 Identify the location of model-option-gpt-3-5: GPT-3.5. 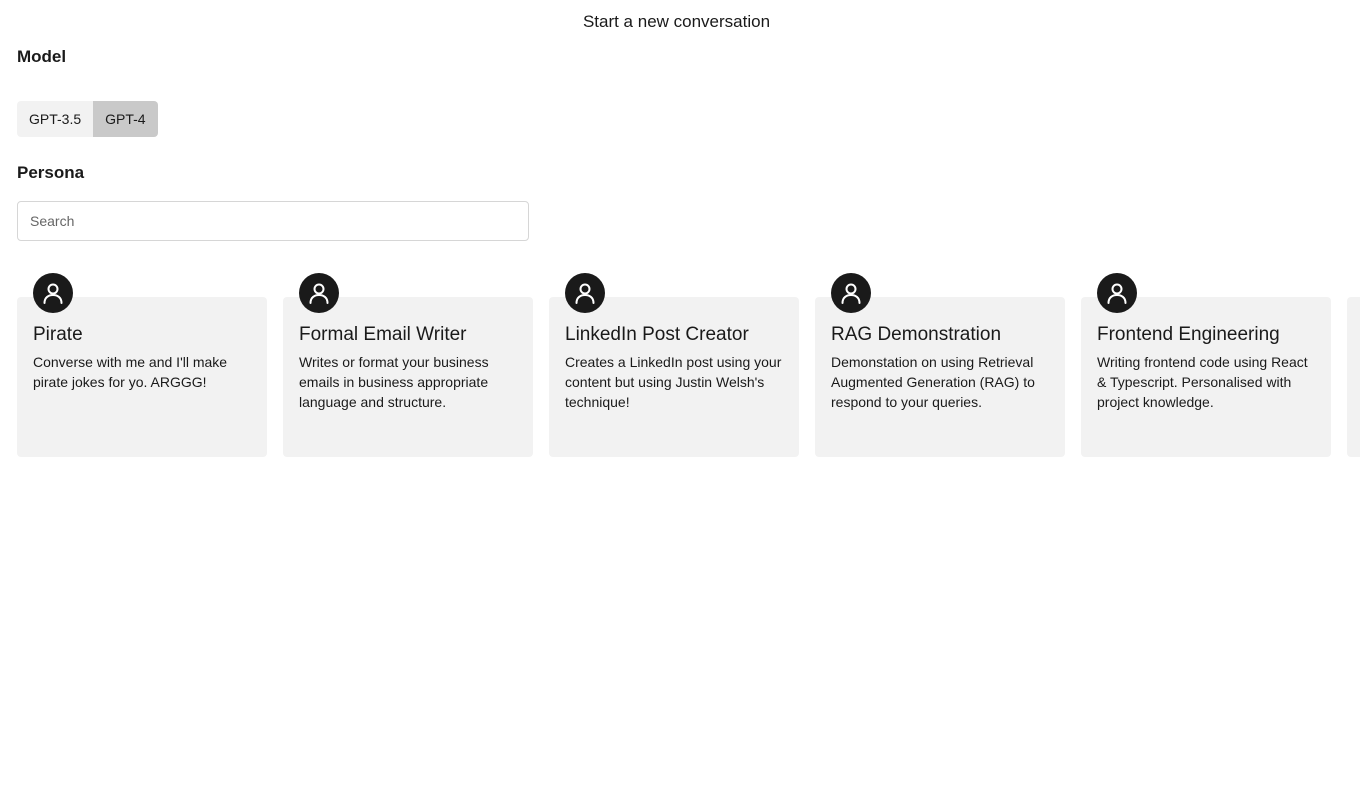
(55, 119).